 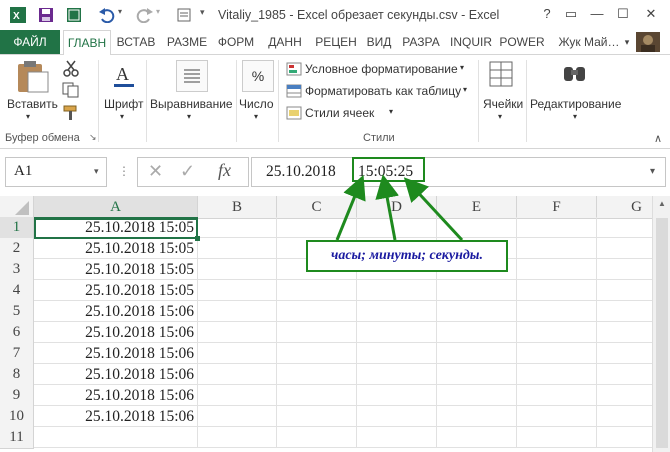 I want to click on arrow-minutes, so click(x=387, y=207).